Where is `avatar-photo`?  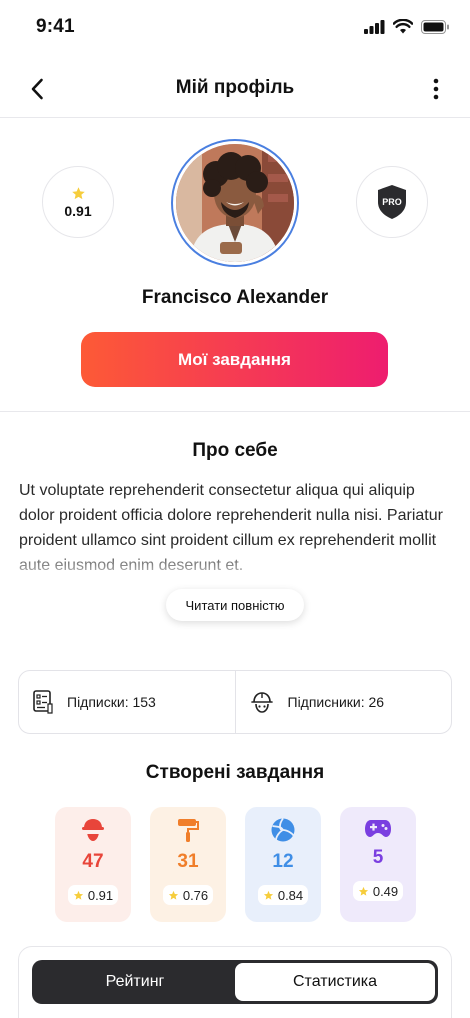 avatar-photo is located at coordinates (235, 203).